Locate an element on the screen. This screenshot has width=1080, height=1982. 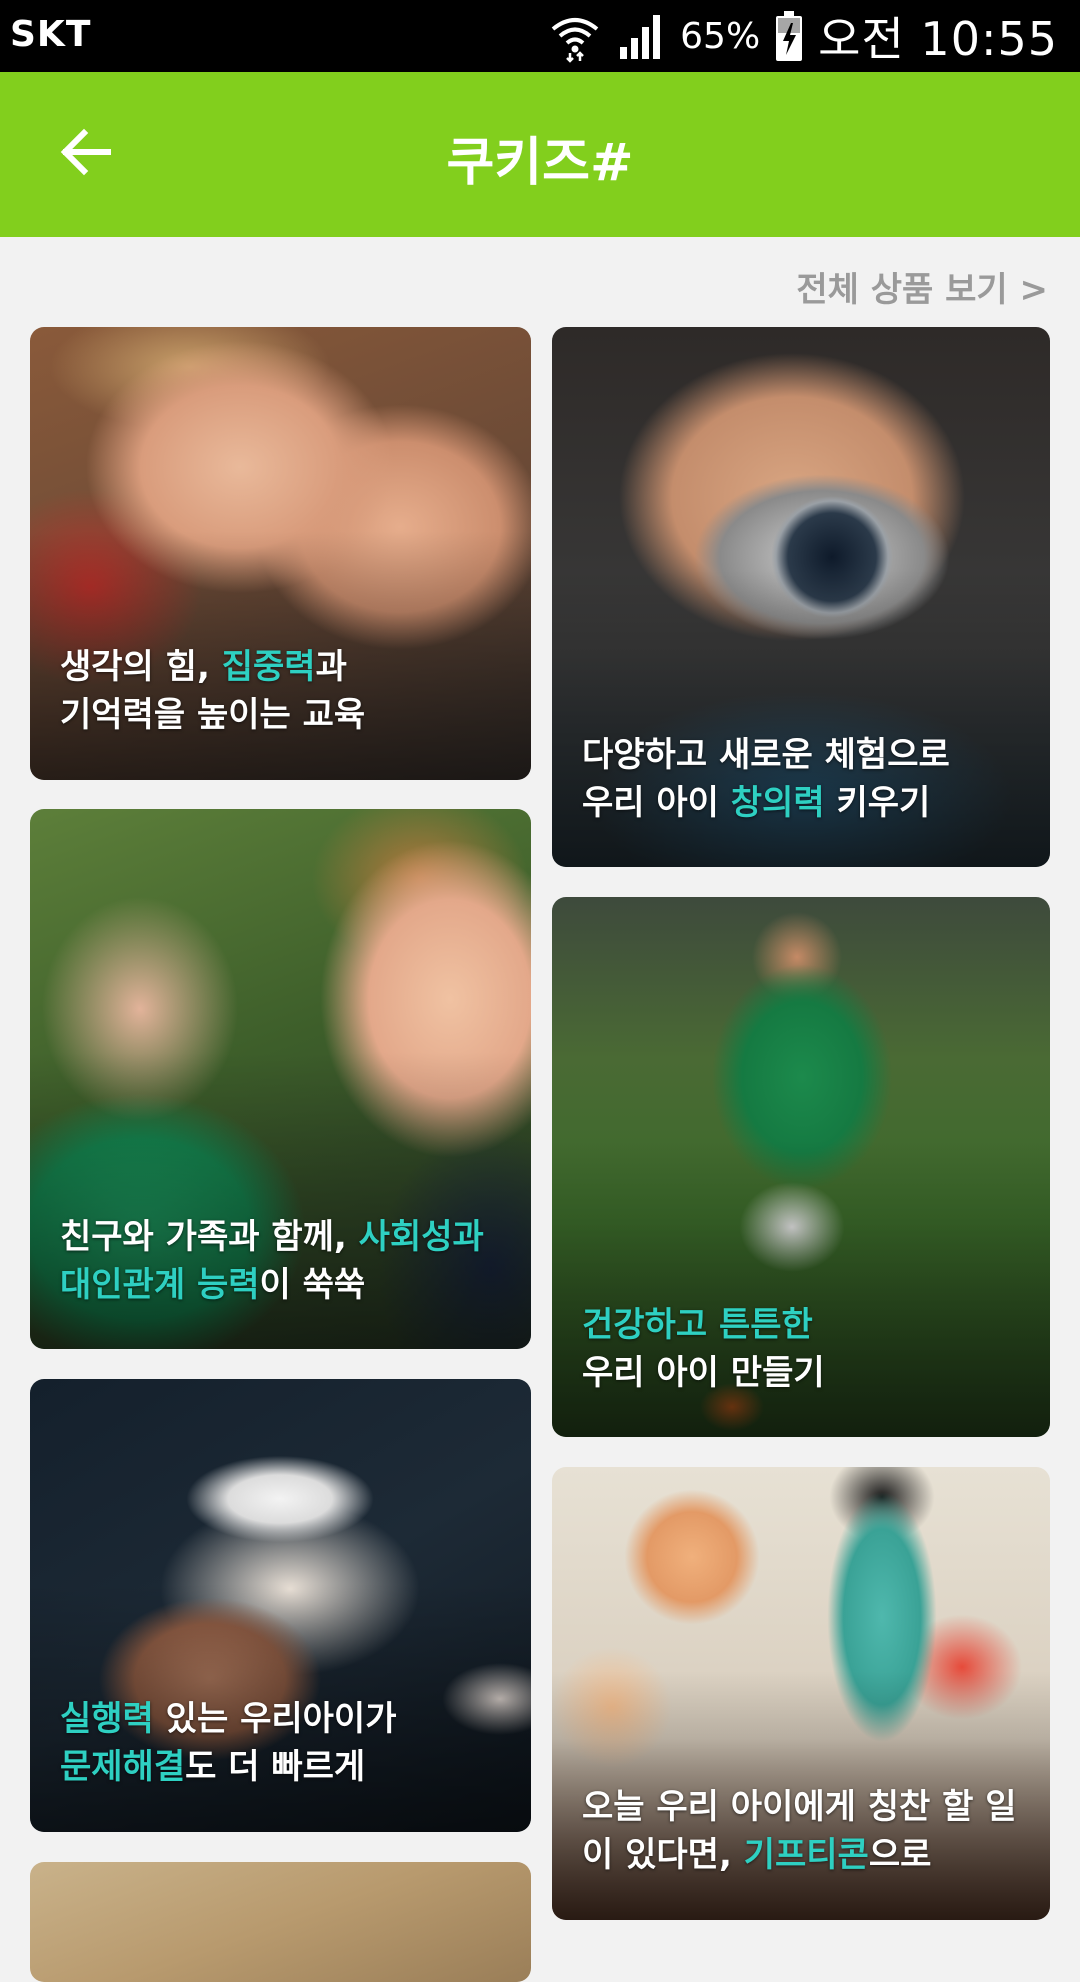
caption-text: 우리 아이 is located at coordinates (656, 803).